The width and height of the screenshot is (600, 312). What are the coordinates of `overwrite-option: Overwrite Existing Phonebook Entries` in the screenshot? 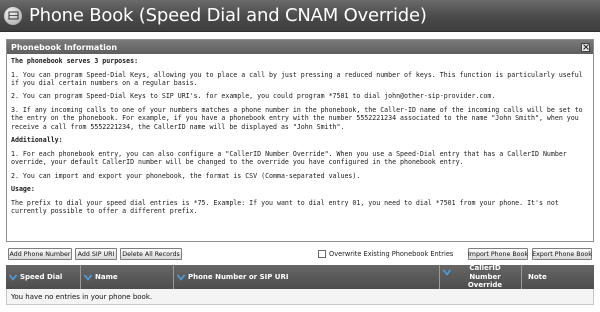 It's located at (385, 254).